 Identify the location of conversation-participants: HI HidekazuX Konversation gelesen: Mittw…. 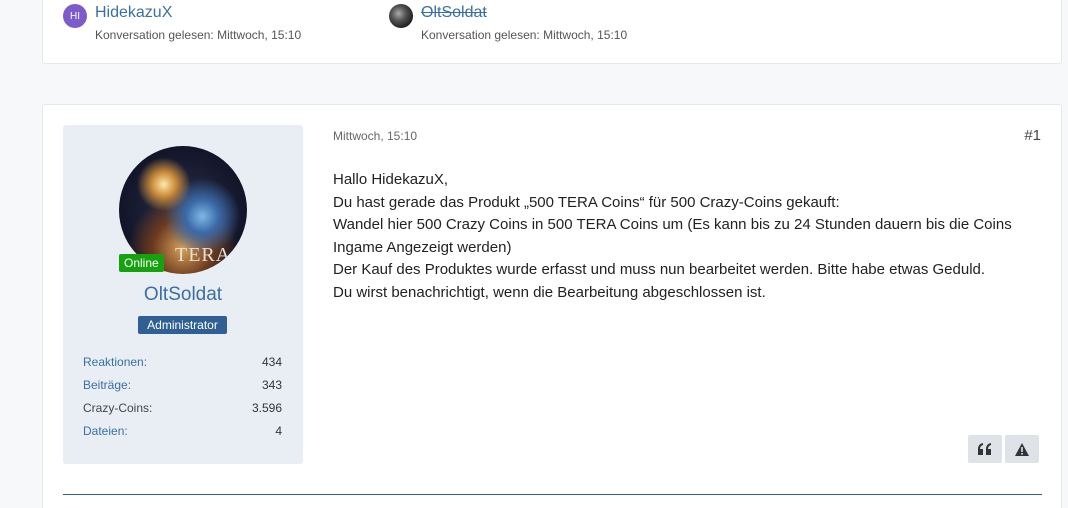
(552, 32).